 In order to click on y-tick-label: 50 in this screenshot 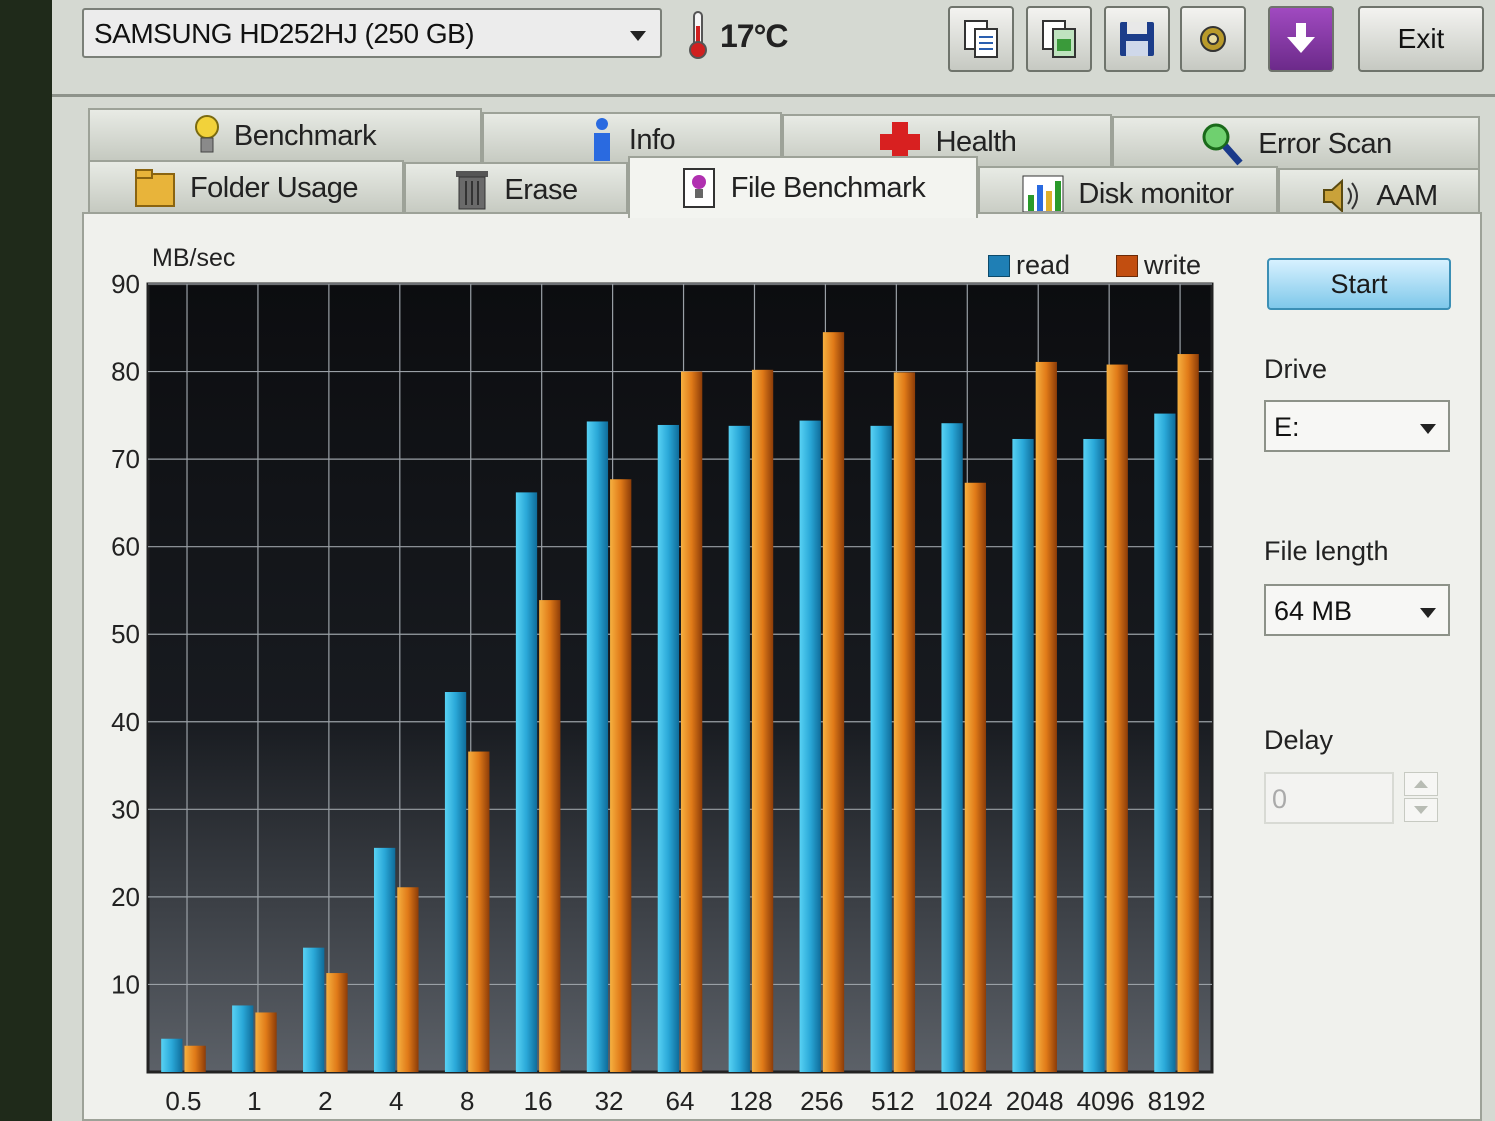, I will do `click(125, 634)`.